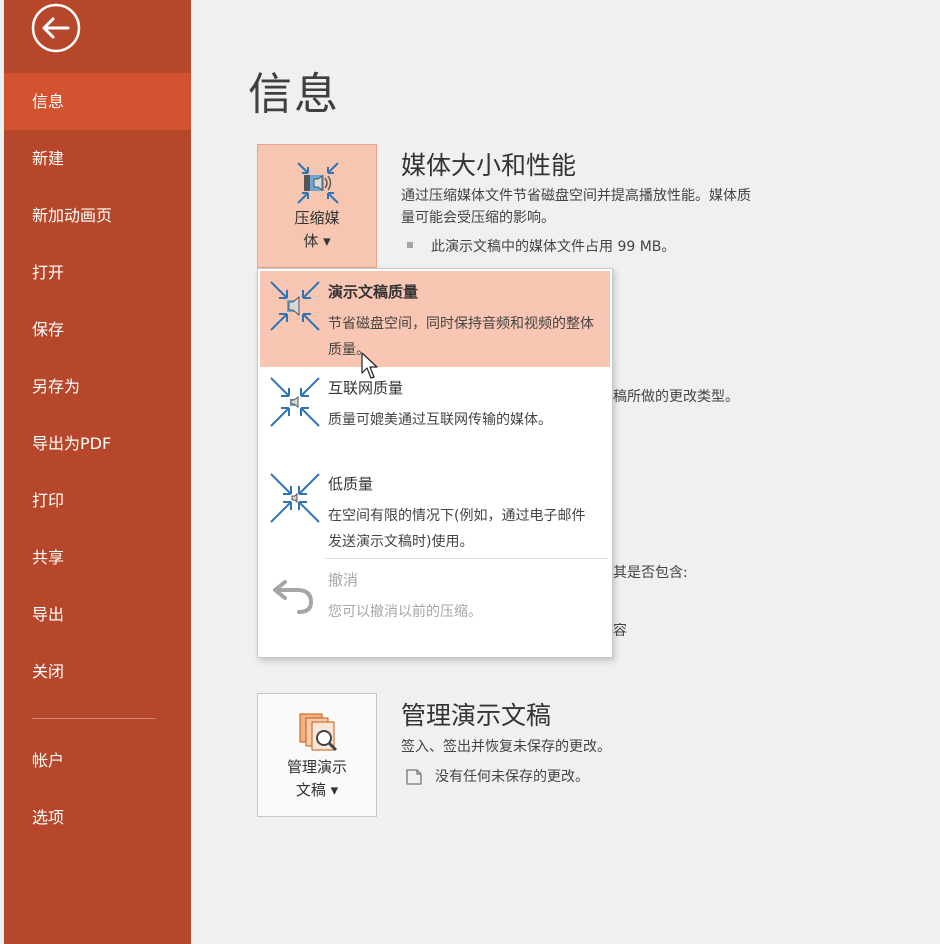  Describe the element at coordinates (97, 386) in the screenshot. I see `sidebar-item-save-as: 另存为` at that location.